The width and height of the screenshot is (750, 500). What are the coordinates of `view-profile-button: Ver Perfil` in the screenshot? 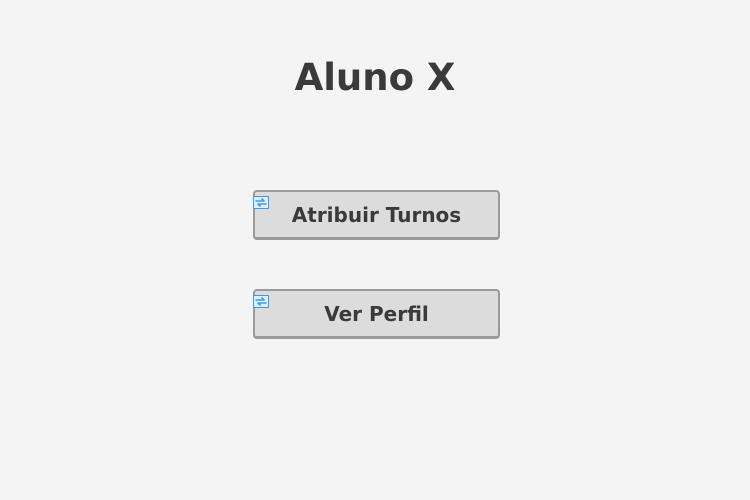 It's located at (376, 314).